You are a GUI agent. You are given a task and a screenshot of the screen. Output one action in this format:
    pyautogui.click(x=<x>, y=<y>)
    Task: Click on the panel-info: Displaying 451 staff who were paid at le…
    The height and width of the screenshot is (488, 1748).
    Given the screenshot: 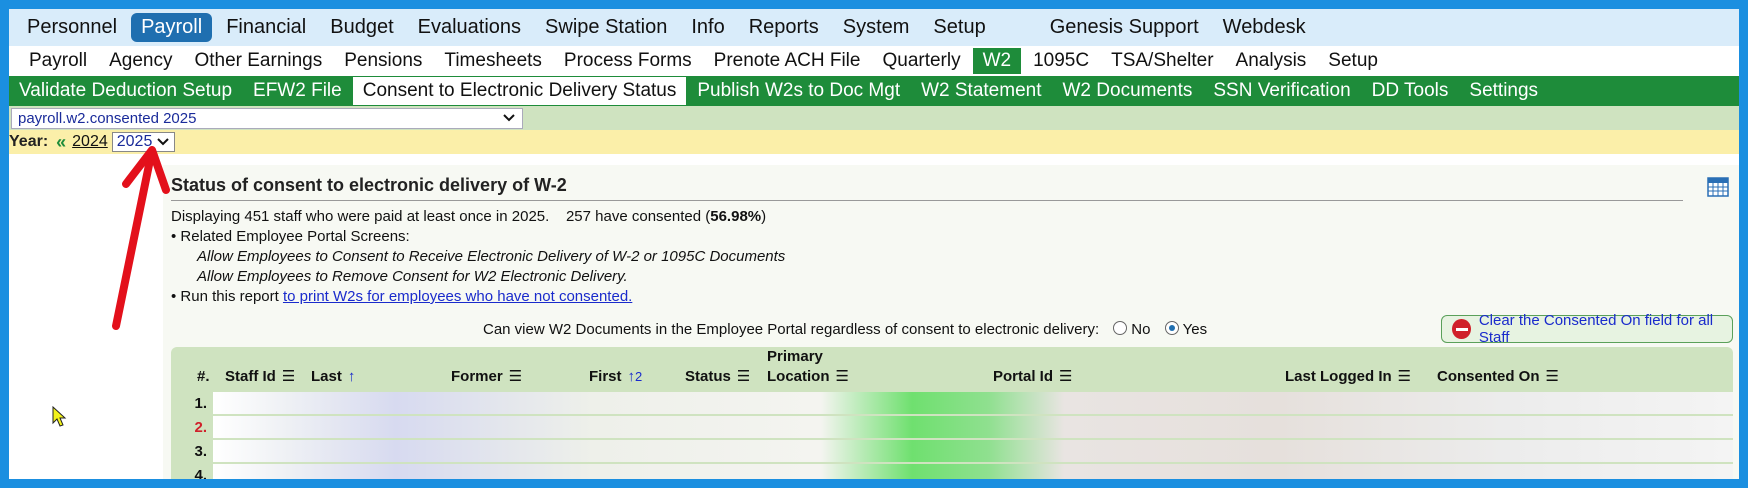 What is the action you would take?
    pyautogui.click(x=478, y=257)
    